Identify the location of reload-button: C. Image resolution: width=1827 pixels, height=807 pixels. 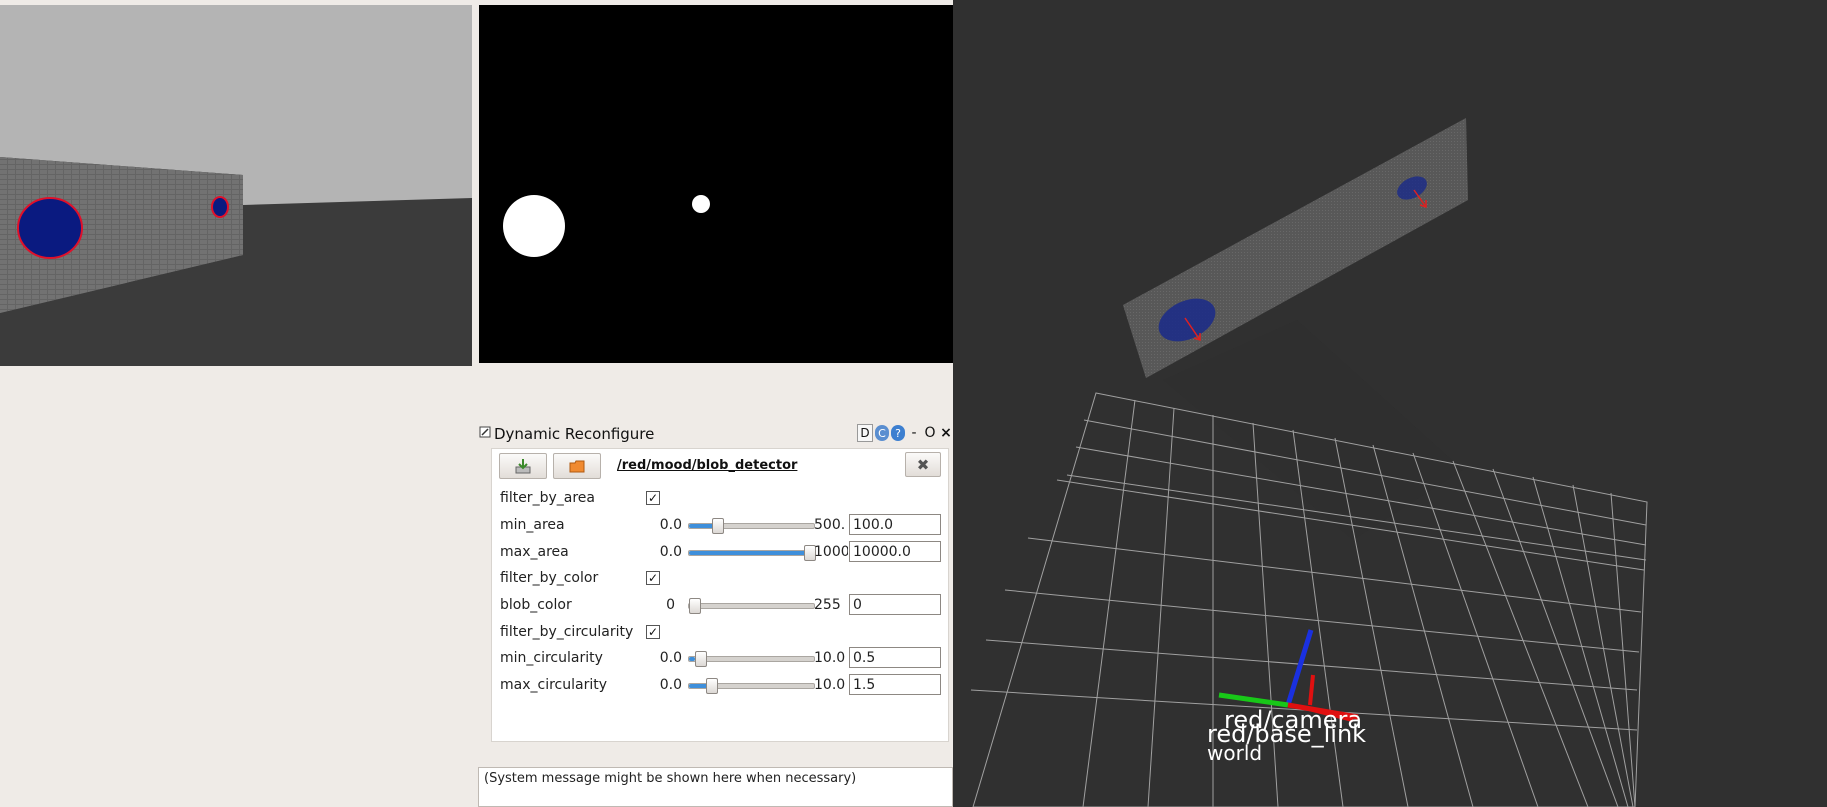
(882, 433).